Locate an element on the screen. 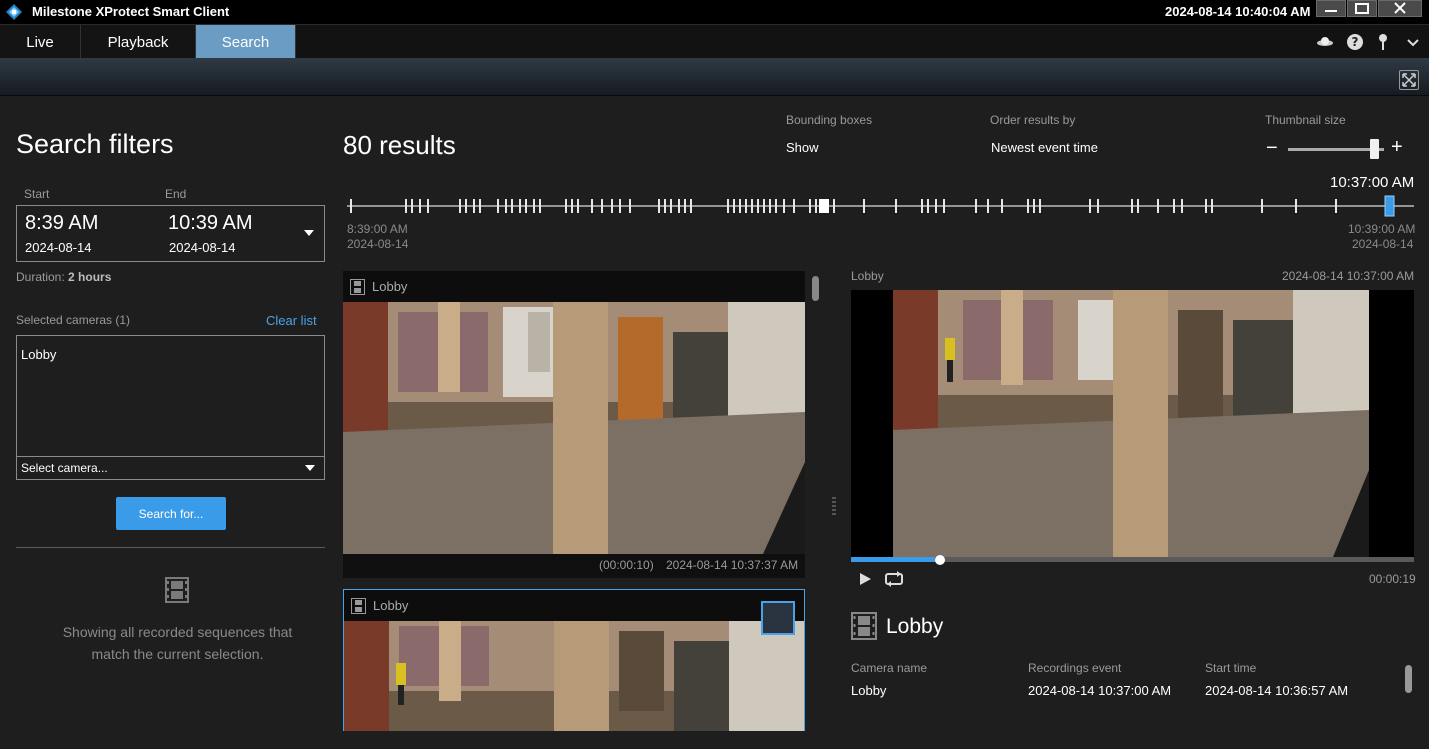  results-timeline is located at coordinates (880, 207).